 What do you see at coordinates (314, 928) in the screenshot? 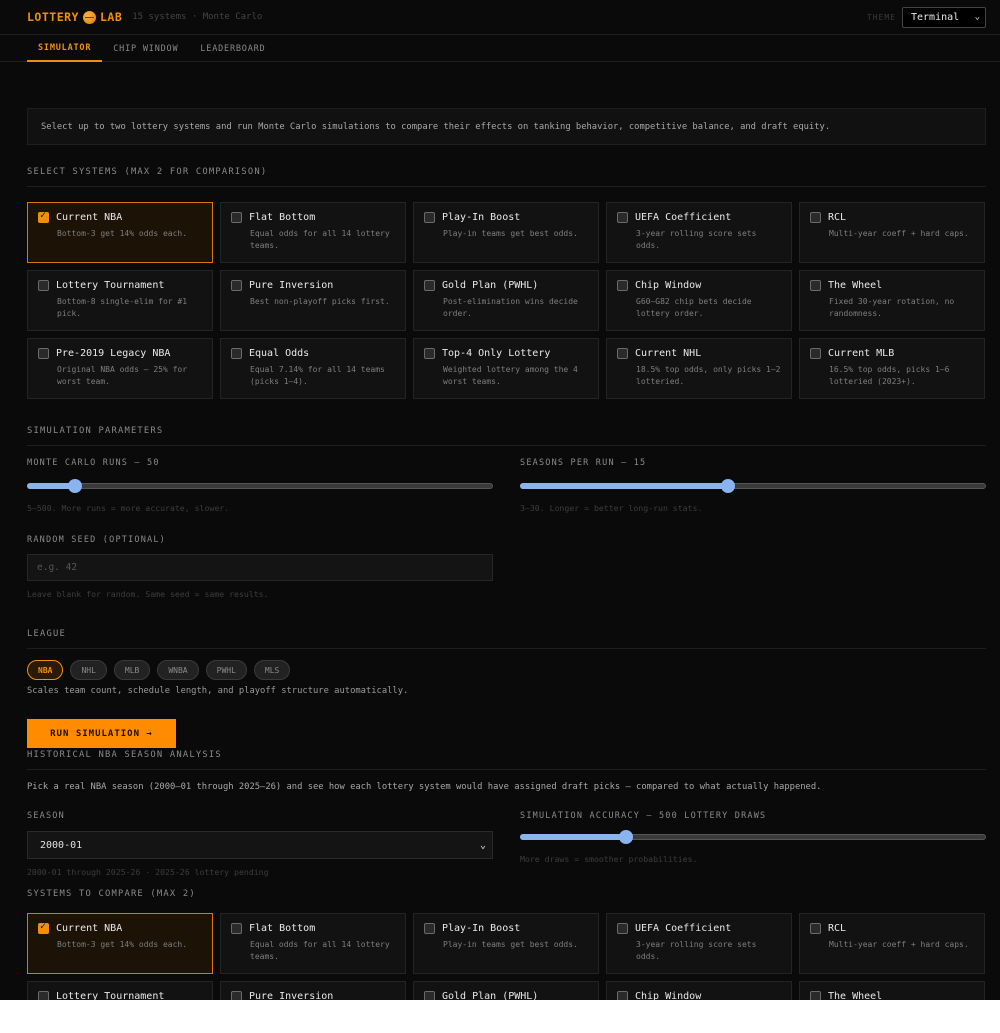
I see `card-header: Flat Bottom` at bounding box center [314, 928].